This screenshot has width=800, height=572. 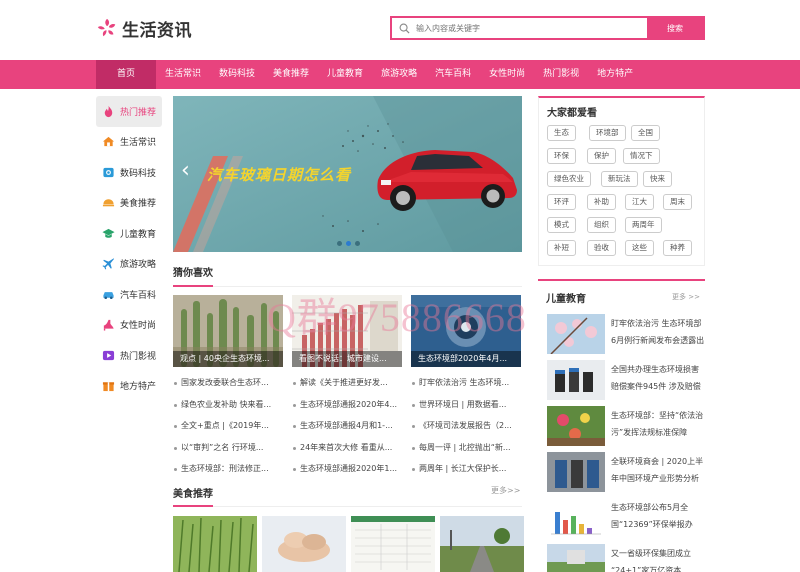 What do you see at coordinates (129, 142) in the screenshot?
I see `sidebar-item: 生活常识` at bounding box center [129, 142].